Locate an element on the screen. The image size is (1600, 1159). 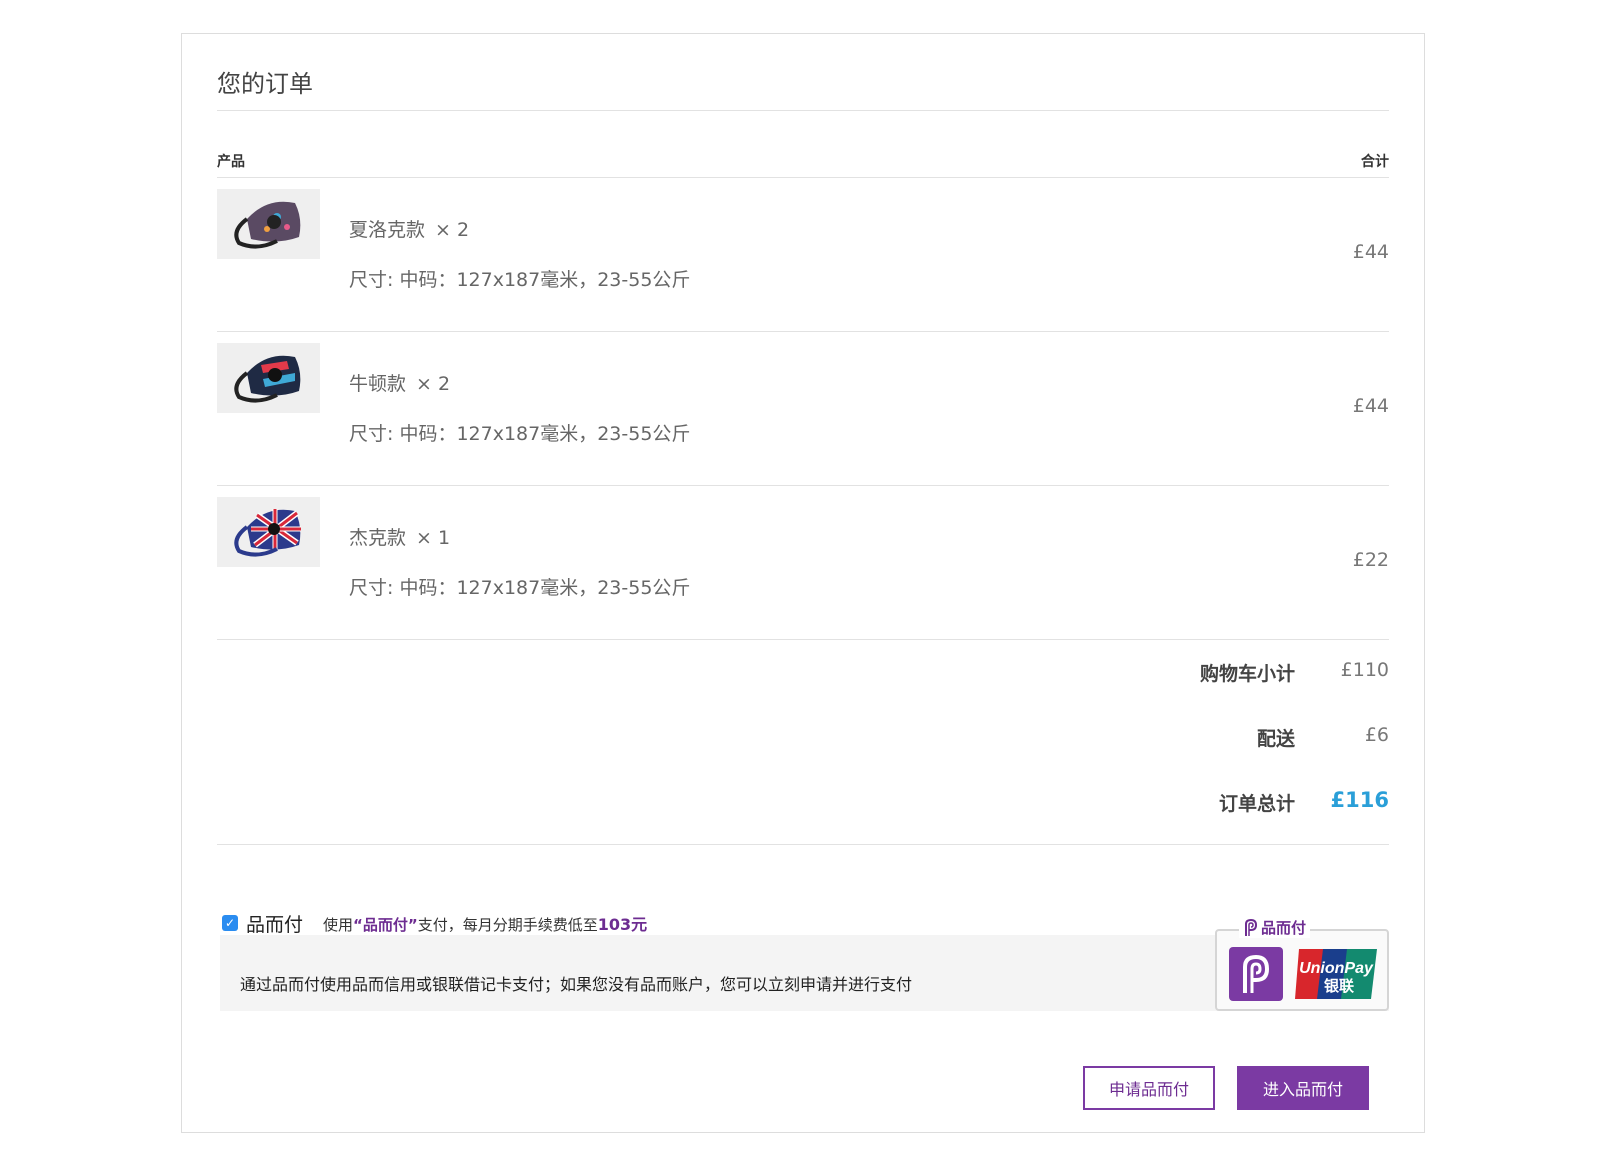
subtotal-row: 购物车小计 £110 is located at coordinates (1189, 674).